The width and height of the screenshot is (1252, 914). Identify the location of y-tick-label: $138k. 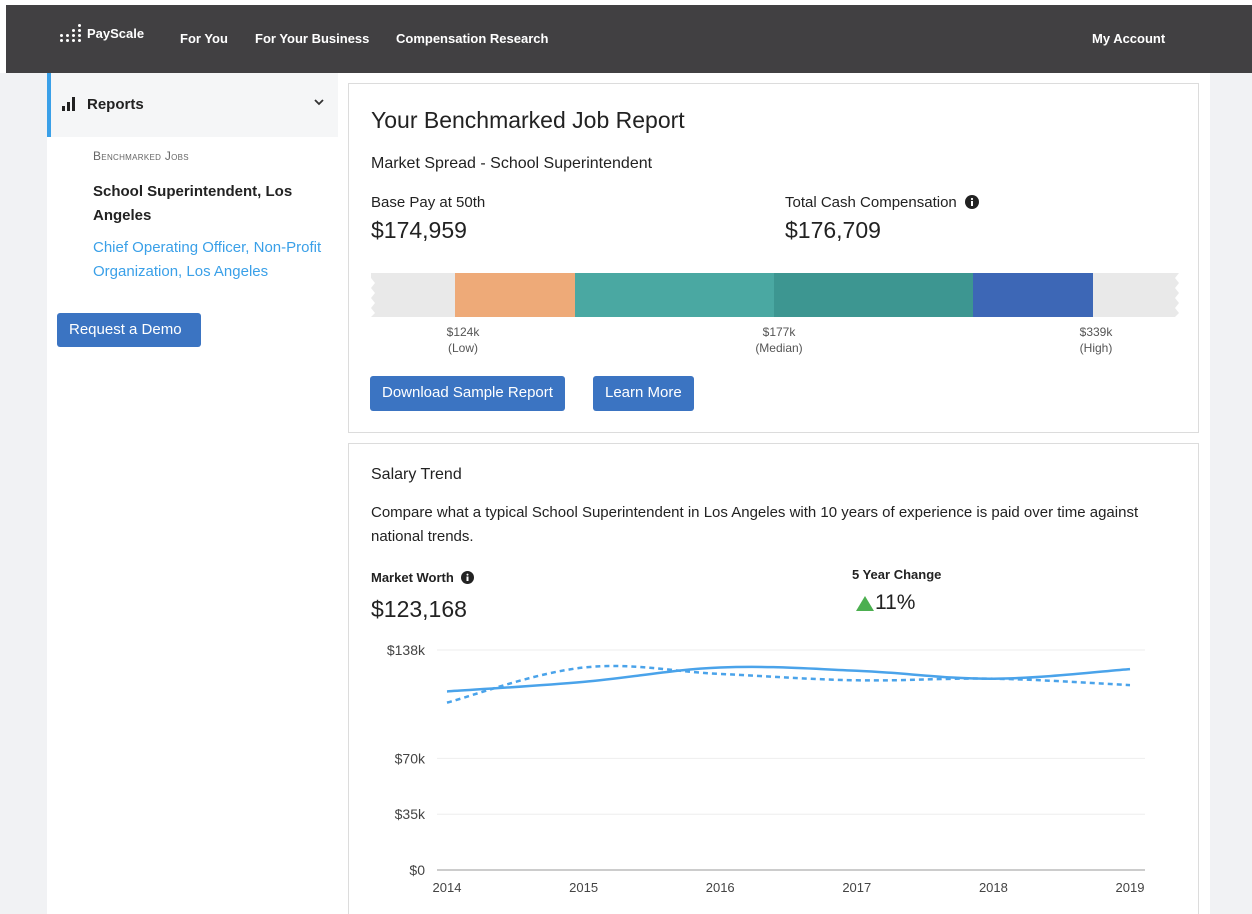
(406, 650).